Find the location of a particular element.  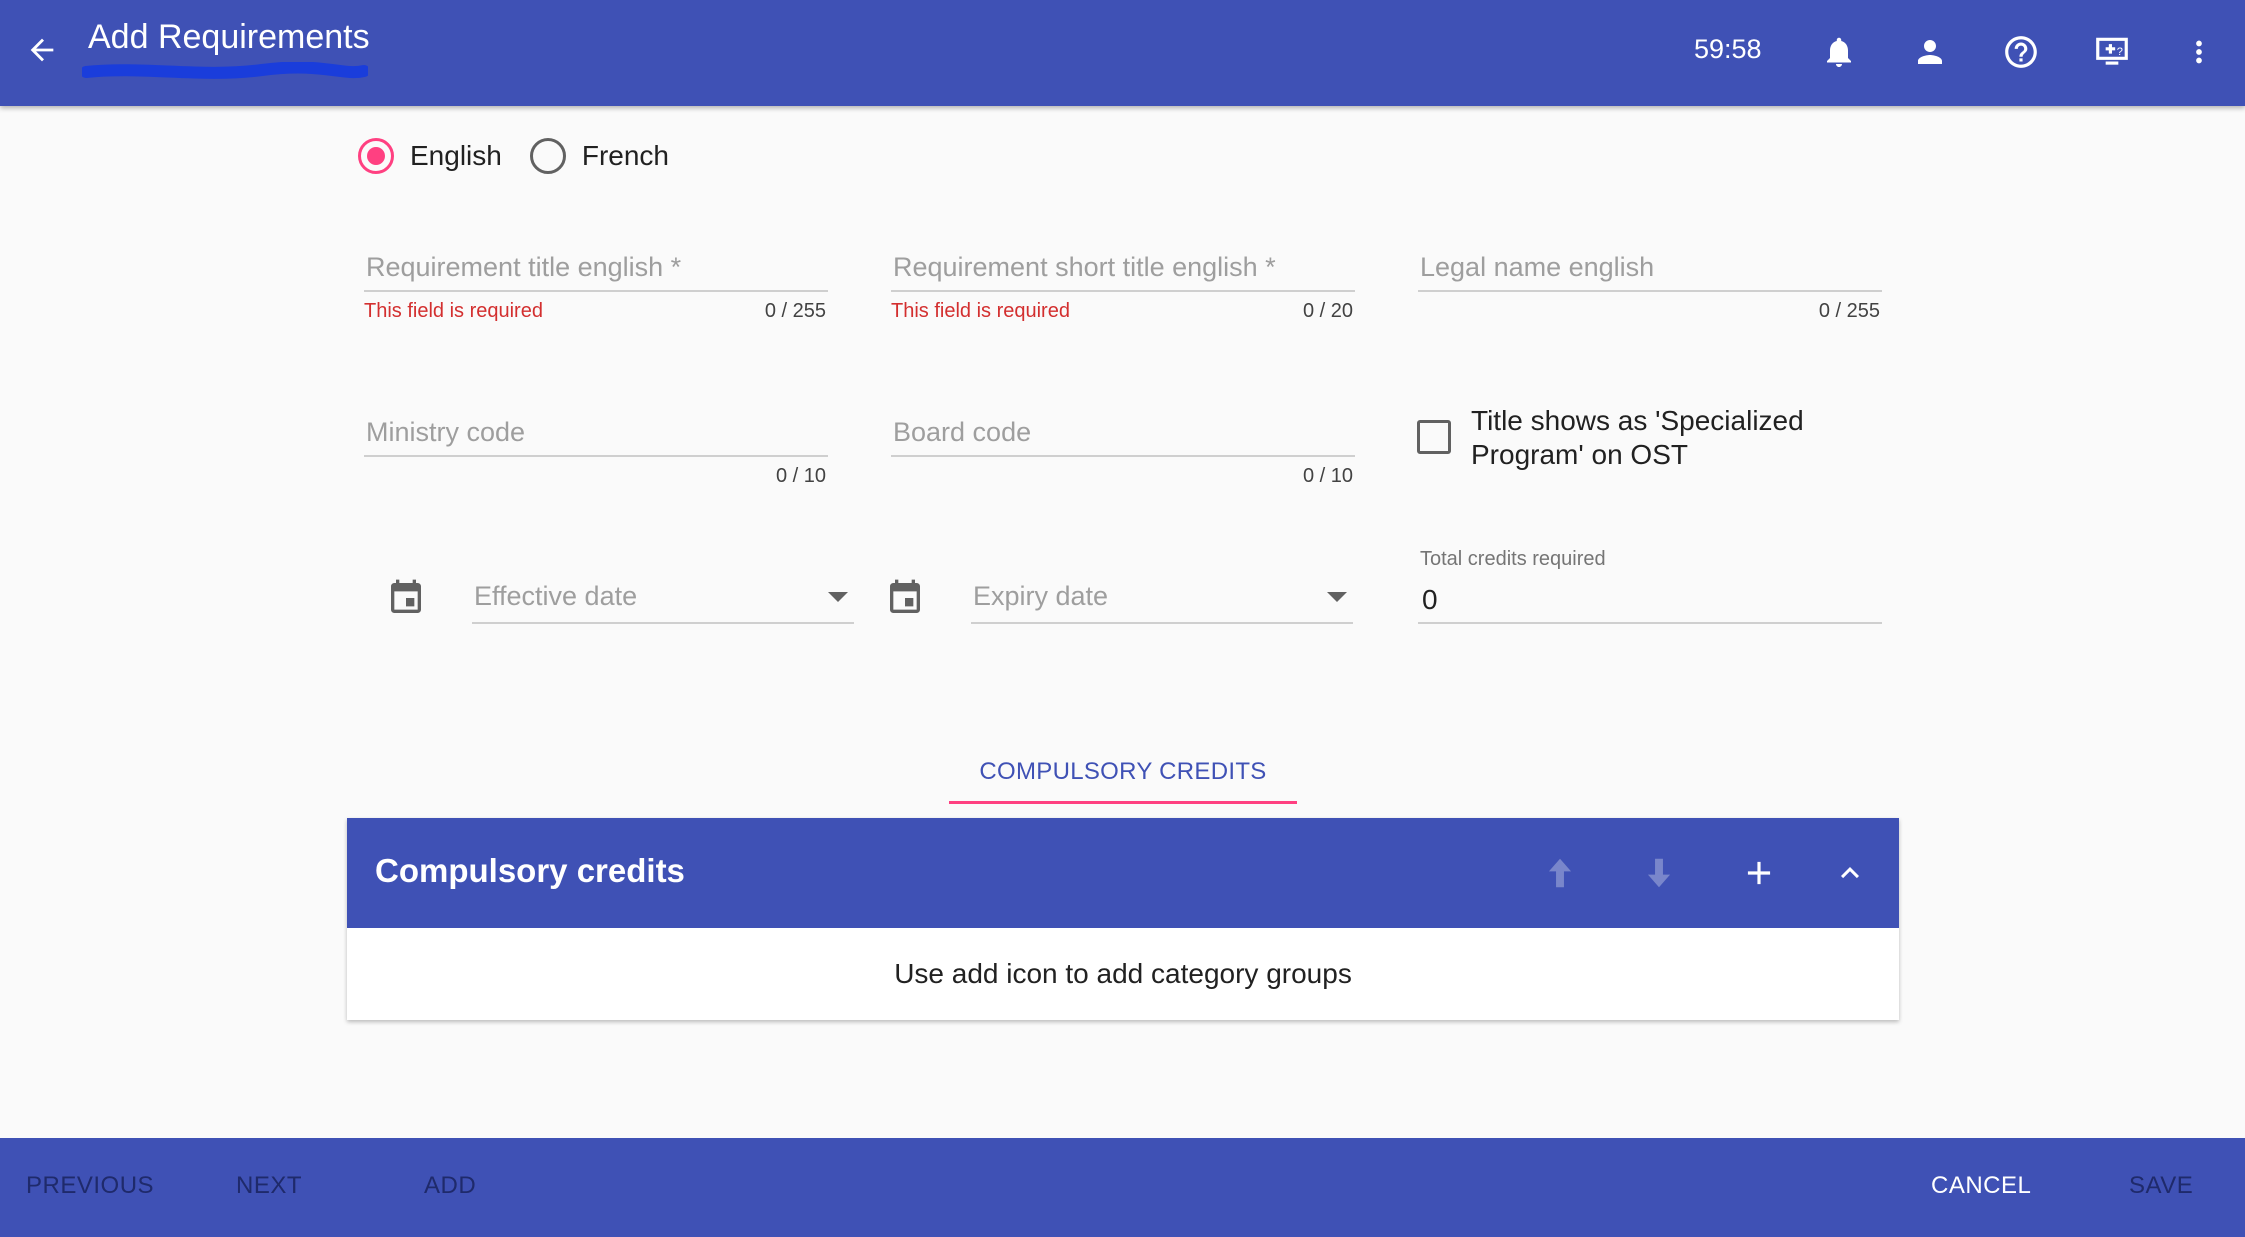

arrow-down-icon is located at coordinates (1659, 873).